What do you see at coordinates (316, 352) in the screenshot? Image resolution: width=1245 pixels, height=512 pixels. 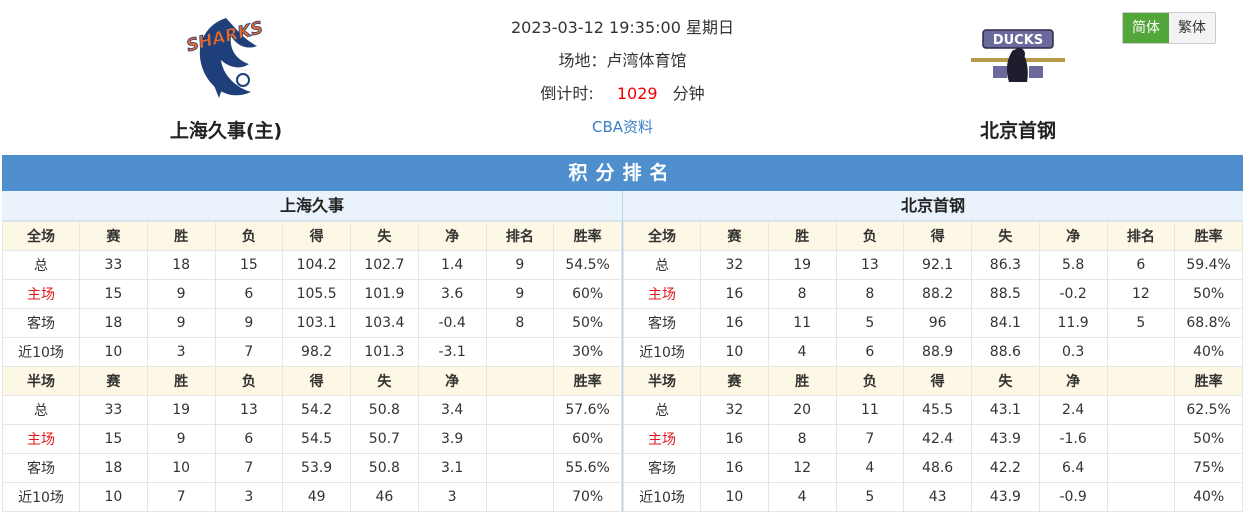 I see `table-cell: 98.2` at bounding box center [316, 352].